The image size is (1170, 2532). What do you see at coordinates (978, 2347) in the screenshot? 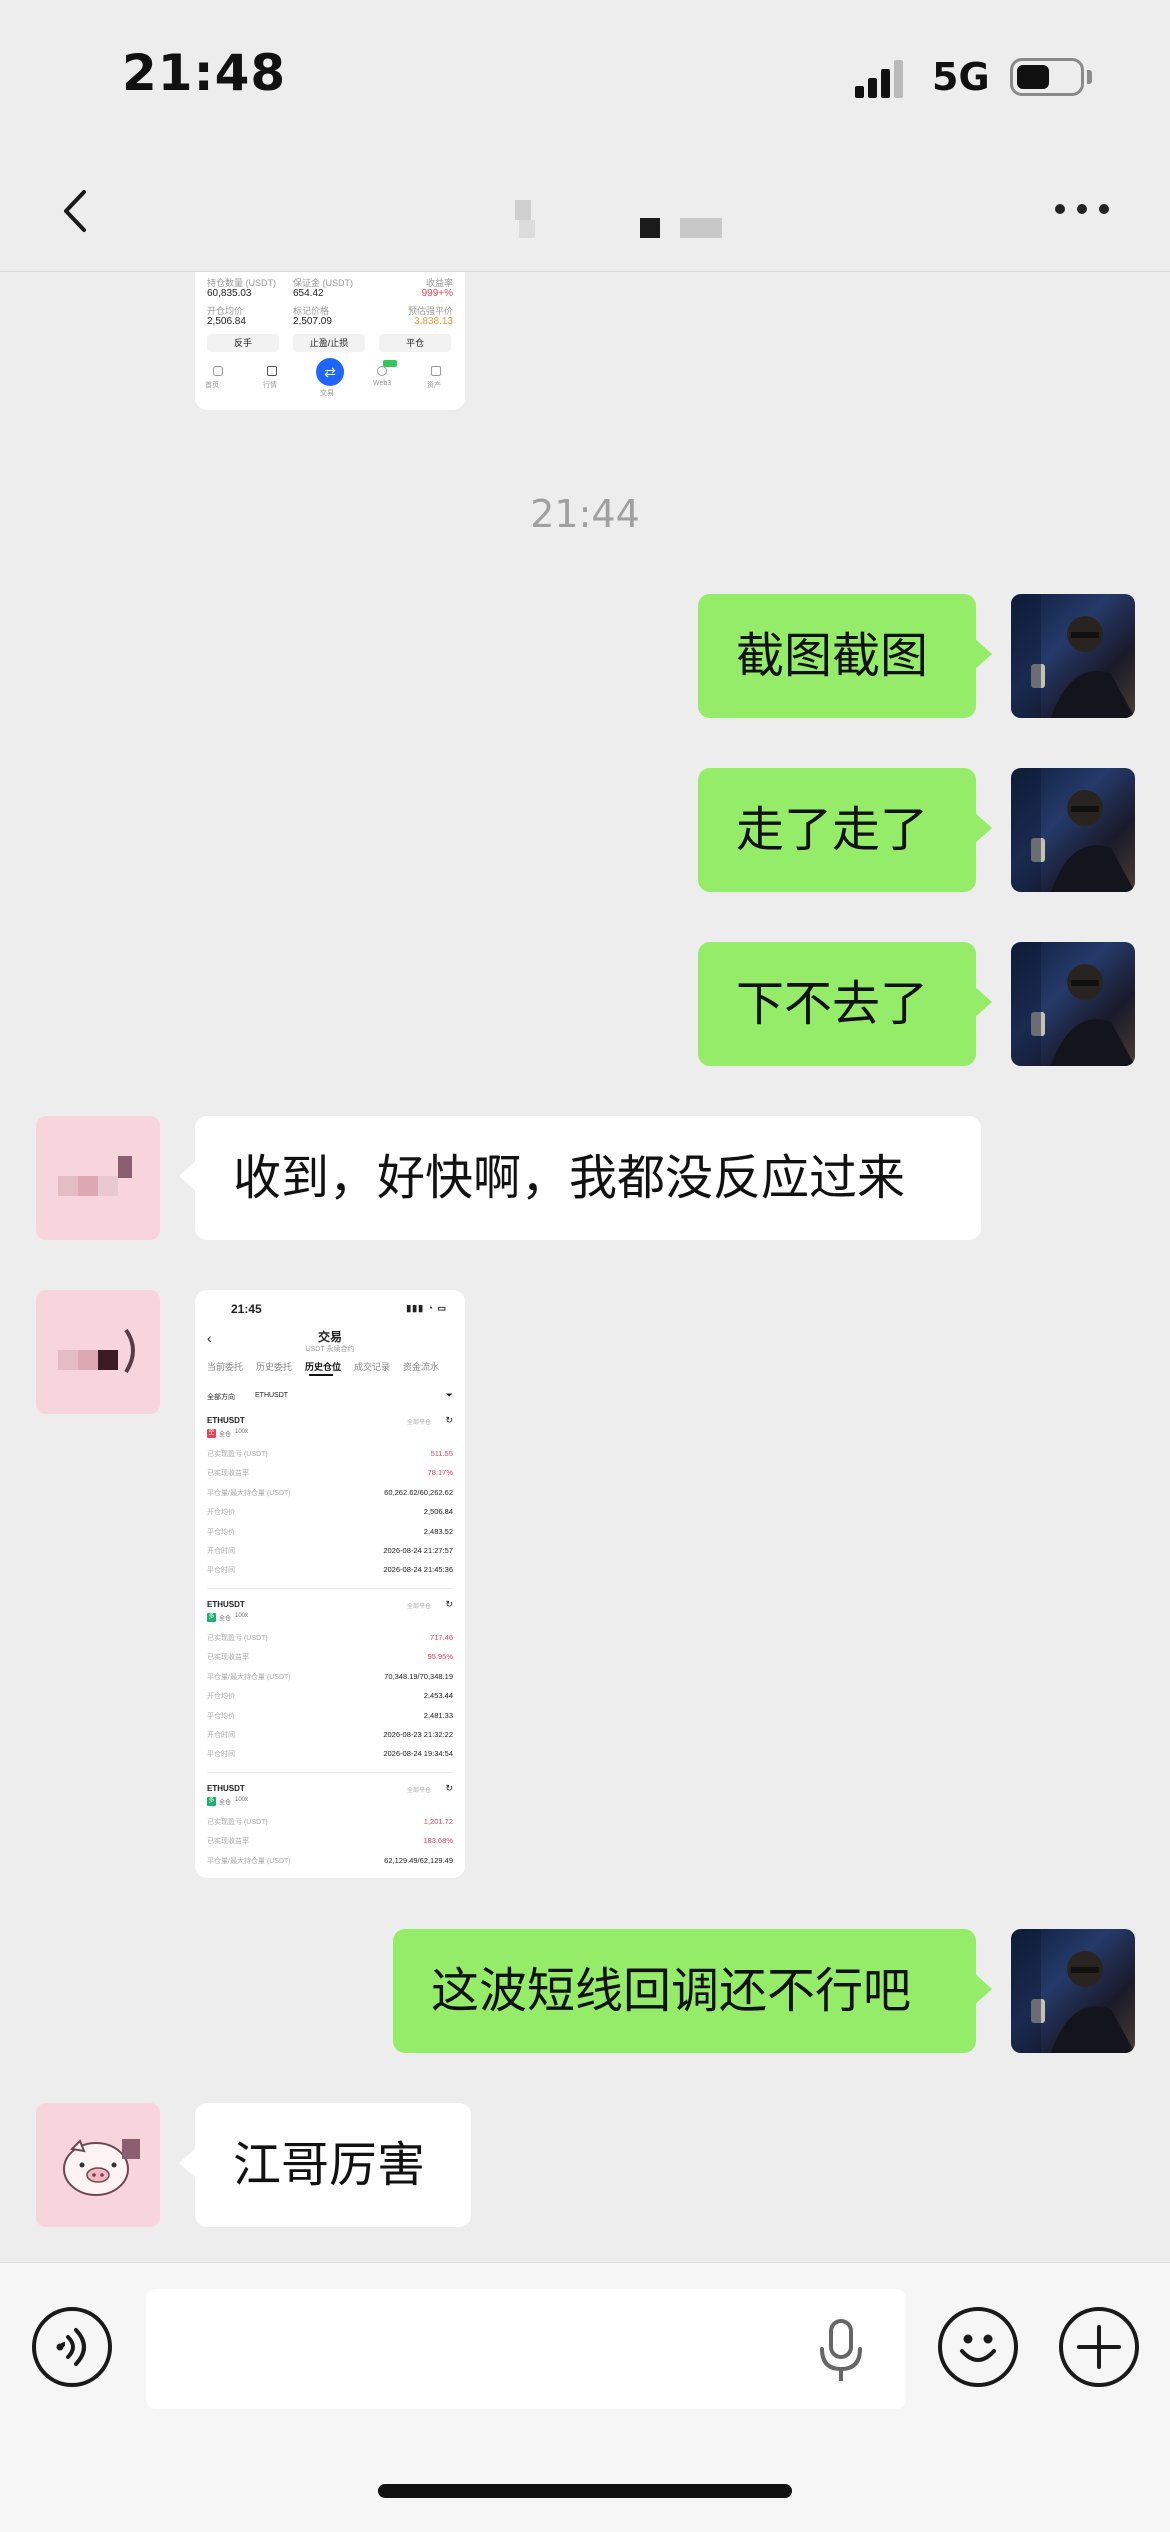
I see `emoji-icon` at bounding box center [978, 2347].